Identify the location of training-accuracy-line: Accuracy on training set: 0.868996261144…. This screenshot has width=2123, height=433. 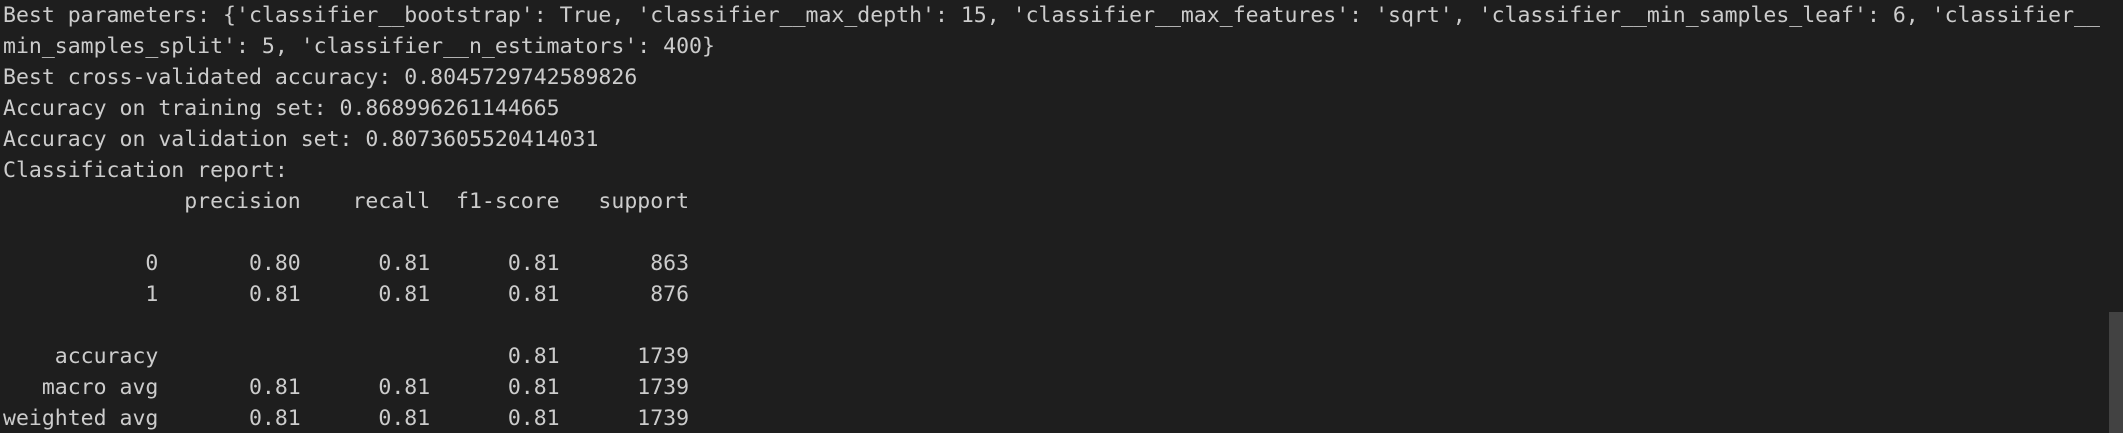
(281, 108).